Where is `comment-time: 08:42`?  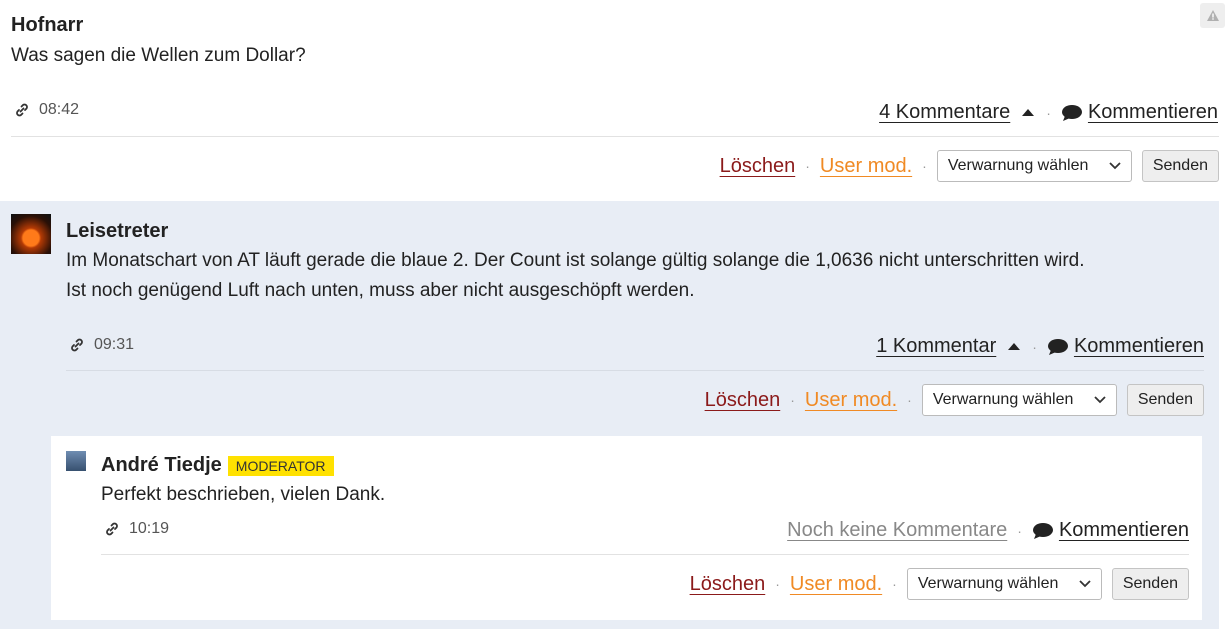
comment-time: 08:42 is located at coordinates (59, 109).